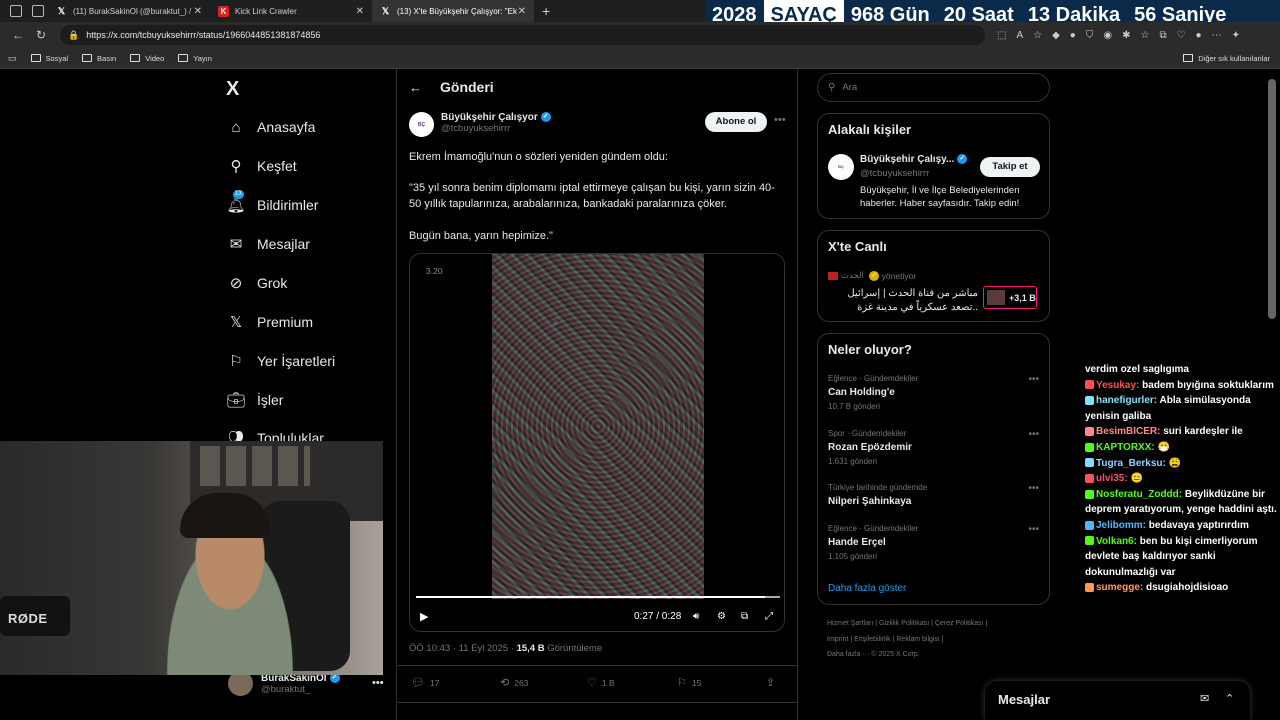 The width and height of the screenshot is (1280, 720). What do you see at coordinates (736, 122) in the screenshot?
I see `subscribe-button: Abone ol` at bounding box center [736, 122].